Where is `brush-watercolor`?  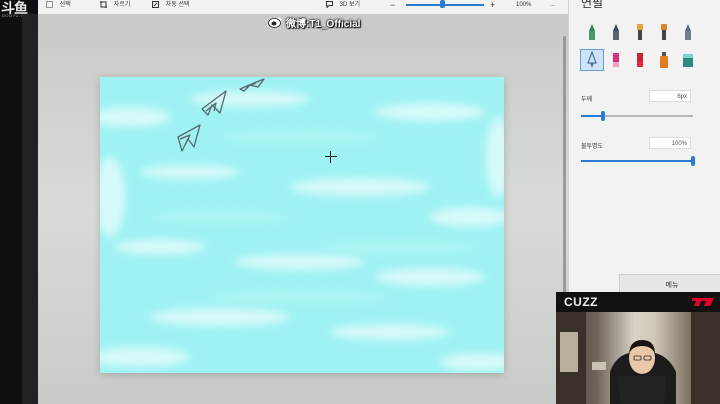 brush-watercolor is located at coordinates (664, 32).